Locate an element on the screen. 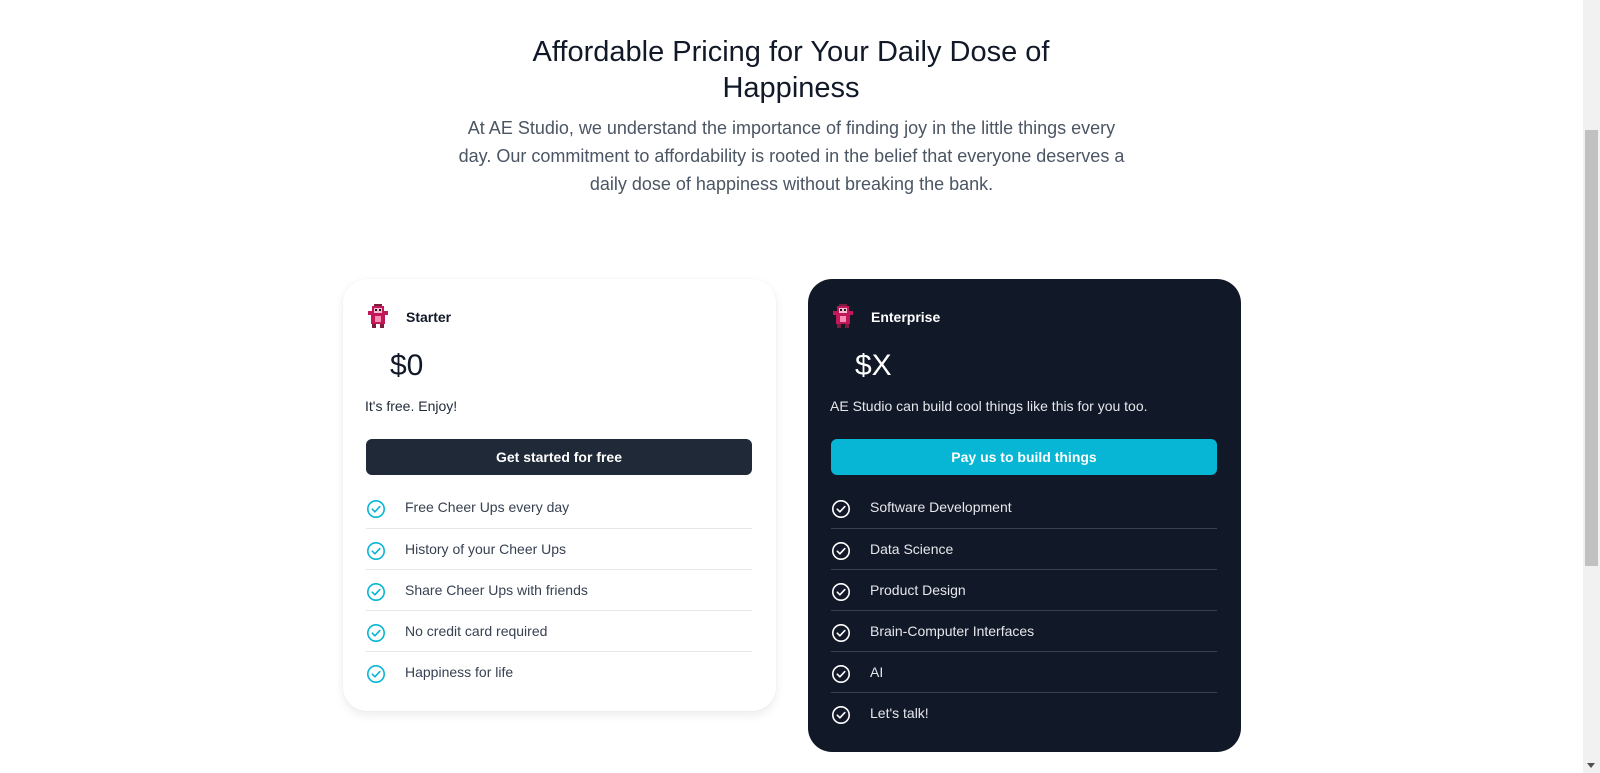  vertical-scrollbar is located at coordinates (1591, 386).